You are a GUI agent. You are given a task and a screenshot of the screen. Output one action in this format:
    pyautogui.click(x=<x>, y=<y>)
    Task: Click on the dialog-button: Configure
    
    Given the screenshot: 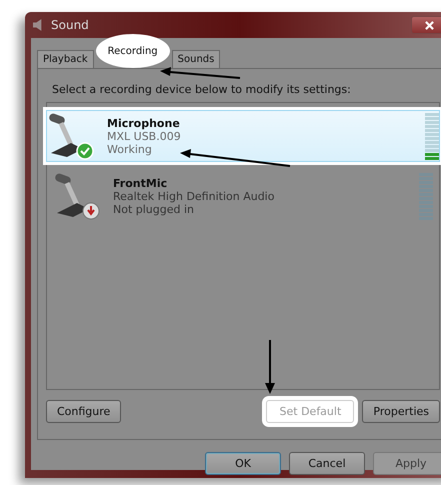 What is the action you would take?
    pyautogui.click(x=84, y=411)
    